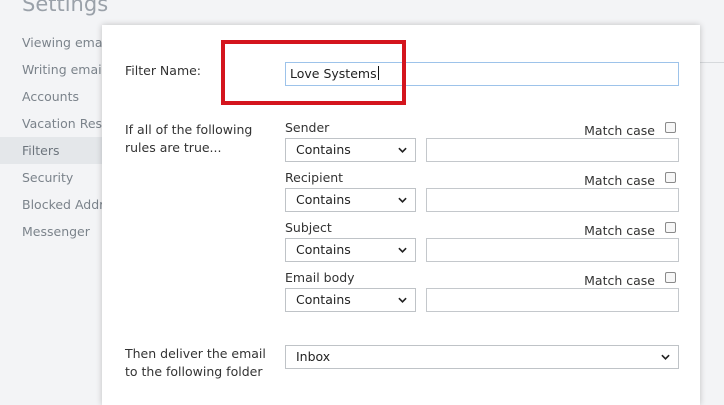 Image resolution: width=724 pixels, height=405 pixels. What do you see at coordinates (194, 371) in the screenshot?
I see `deliver-label-line2: to the following folder` at bounding box center [194, 371].